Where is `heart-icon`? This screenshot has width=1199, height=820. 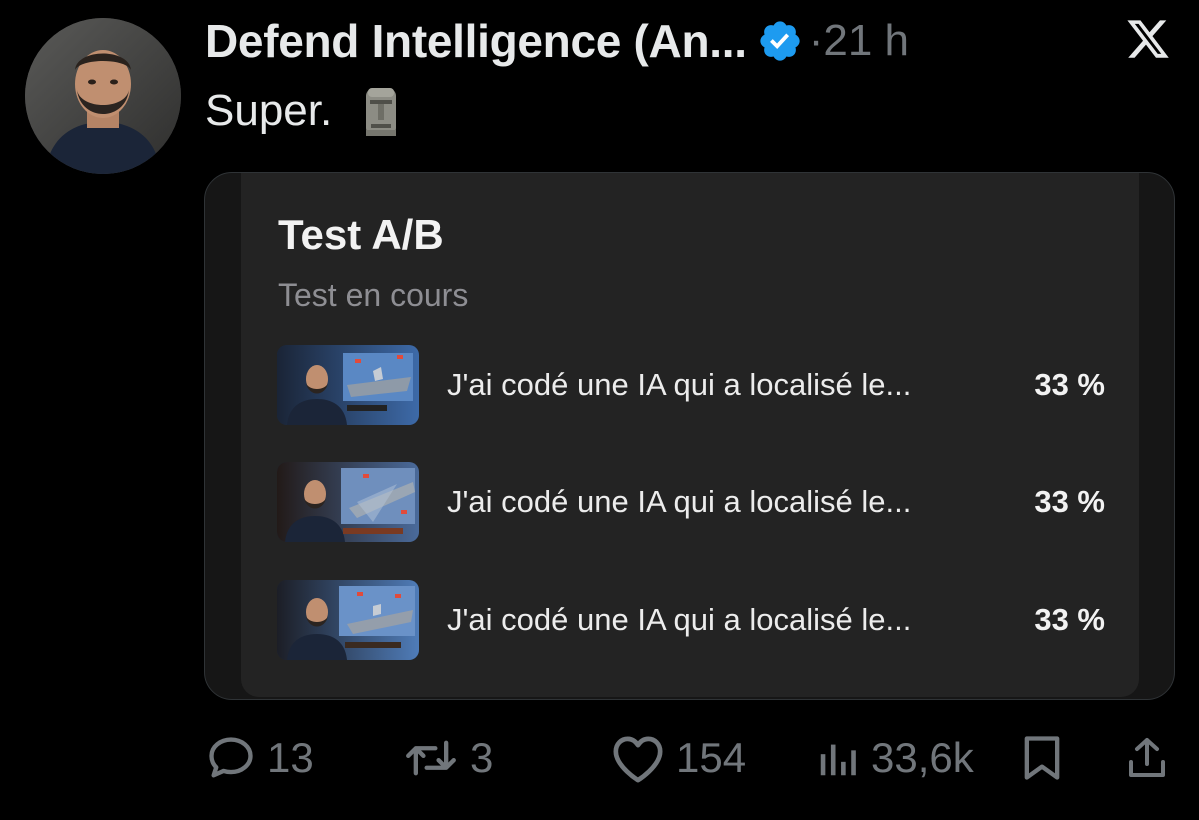 heart-icon is located at coordinates (638, 759).